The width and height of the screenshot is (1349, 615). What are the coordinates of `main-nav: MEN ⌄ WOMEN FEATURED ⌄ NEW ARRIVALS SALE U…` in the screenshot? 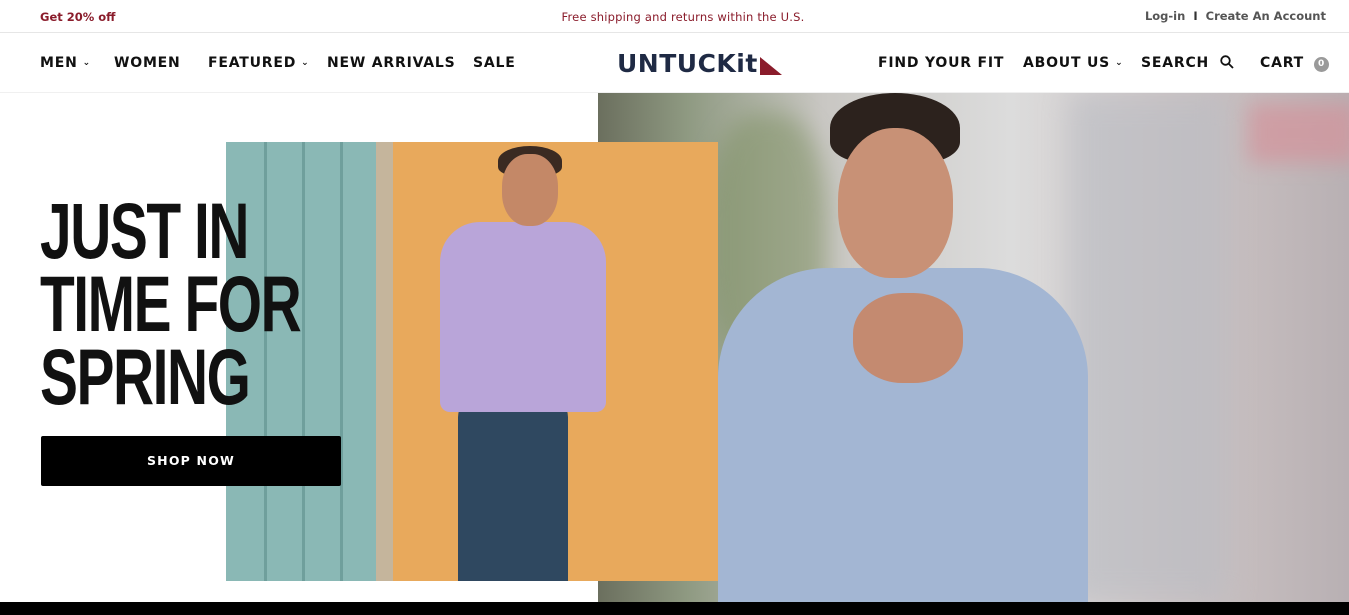 It's located at (674, 63).